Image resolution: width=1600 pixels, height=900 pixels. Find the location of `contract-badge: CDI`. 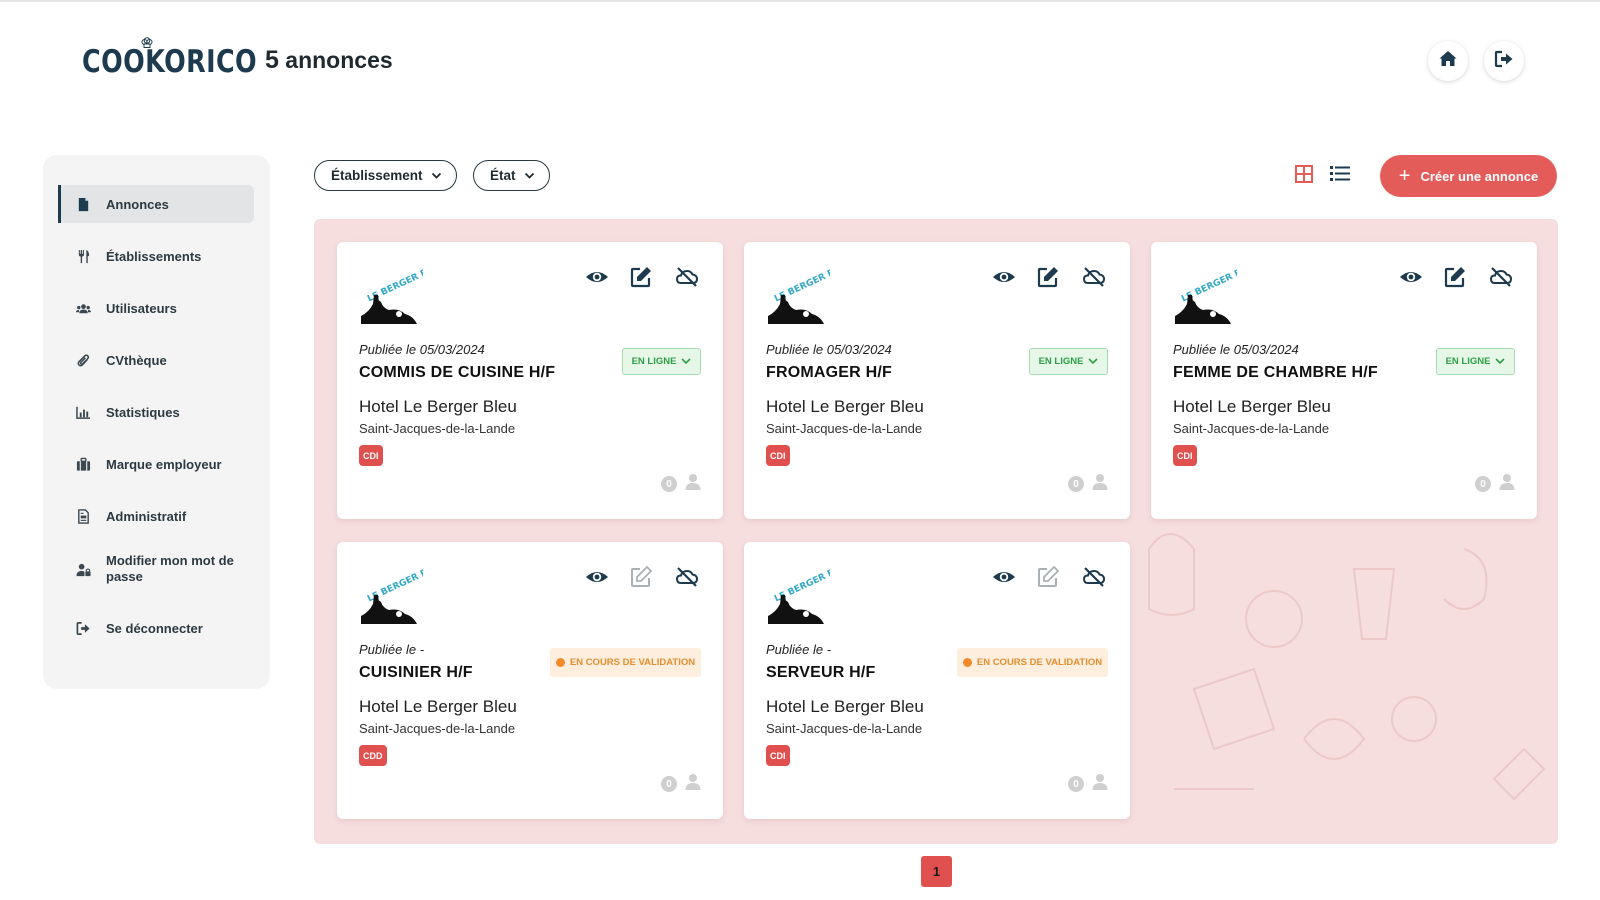

contract-badge: CDI is located at coordinates (778, 455).